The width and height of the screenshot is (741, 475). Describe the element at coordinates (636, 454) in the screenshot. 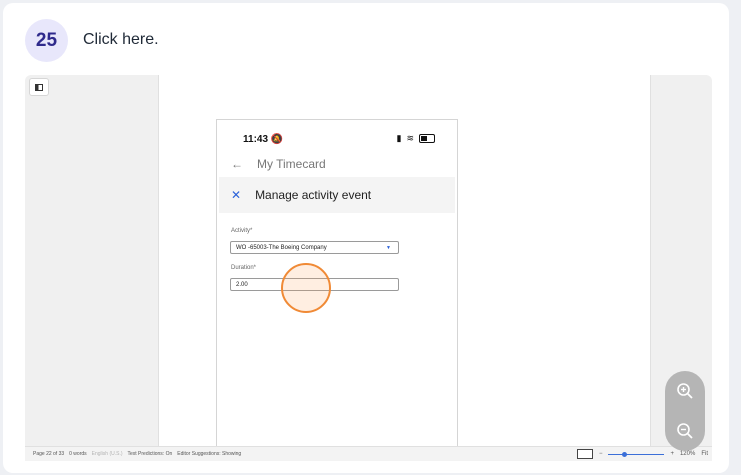

I see `zoom-slider` at that location.